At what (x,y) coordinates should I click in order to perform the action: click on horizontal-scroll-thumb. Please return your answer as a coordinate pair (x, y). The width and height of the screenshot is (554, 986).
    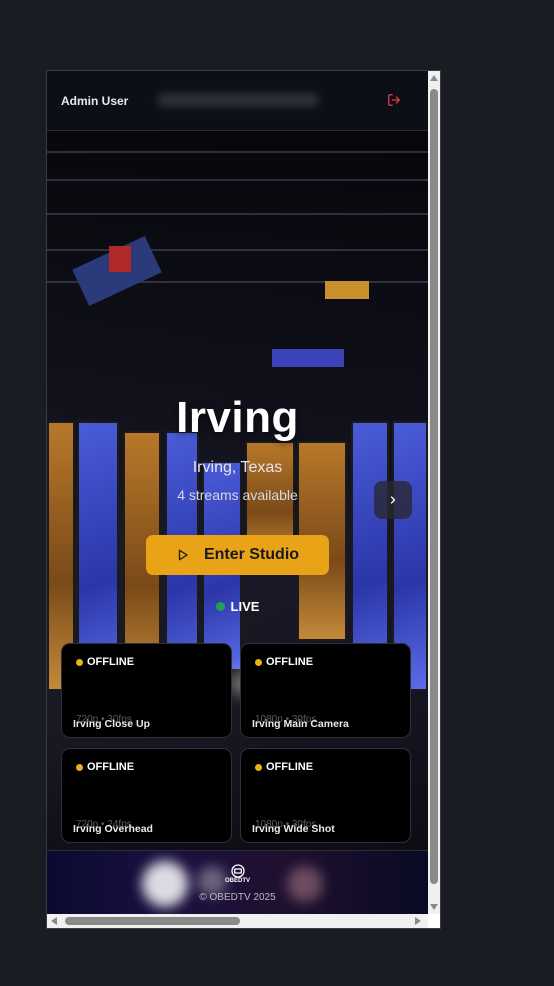
    Looking at the image, I should click on (152, 921).